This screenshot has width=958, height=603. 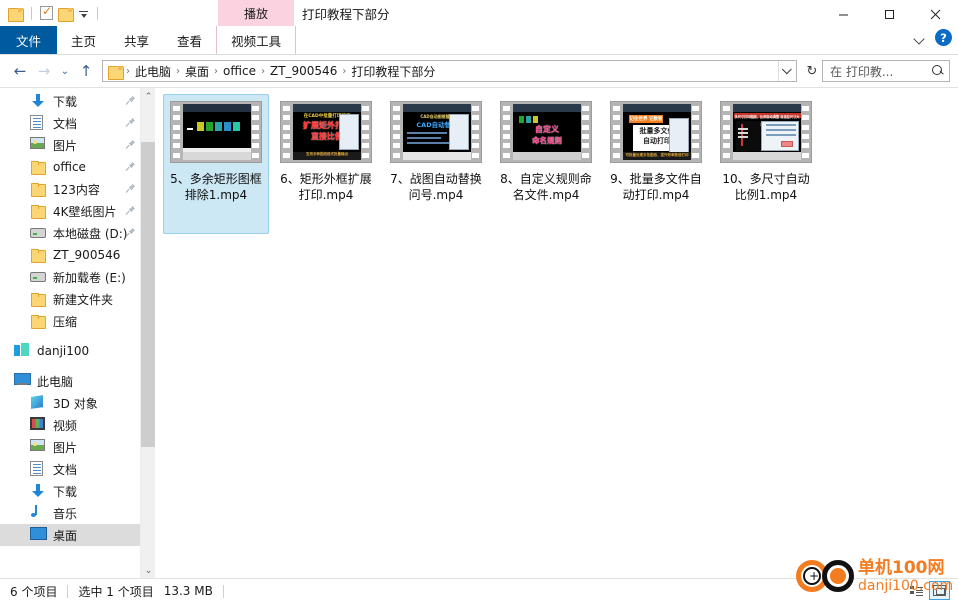 What do you see at coordinates (239, 71) in the screenshot?
I see `breadcrumb-item-office: office` at bounding box center [239, 71].